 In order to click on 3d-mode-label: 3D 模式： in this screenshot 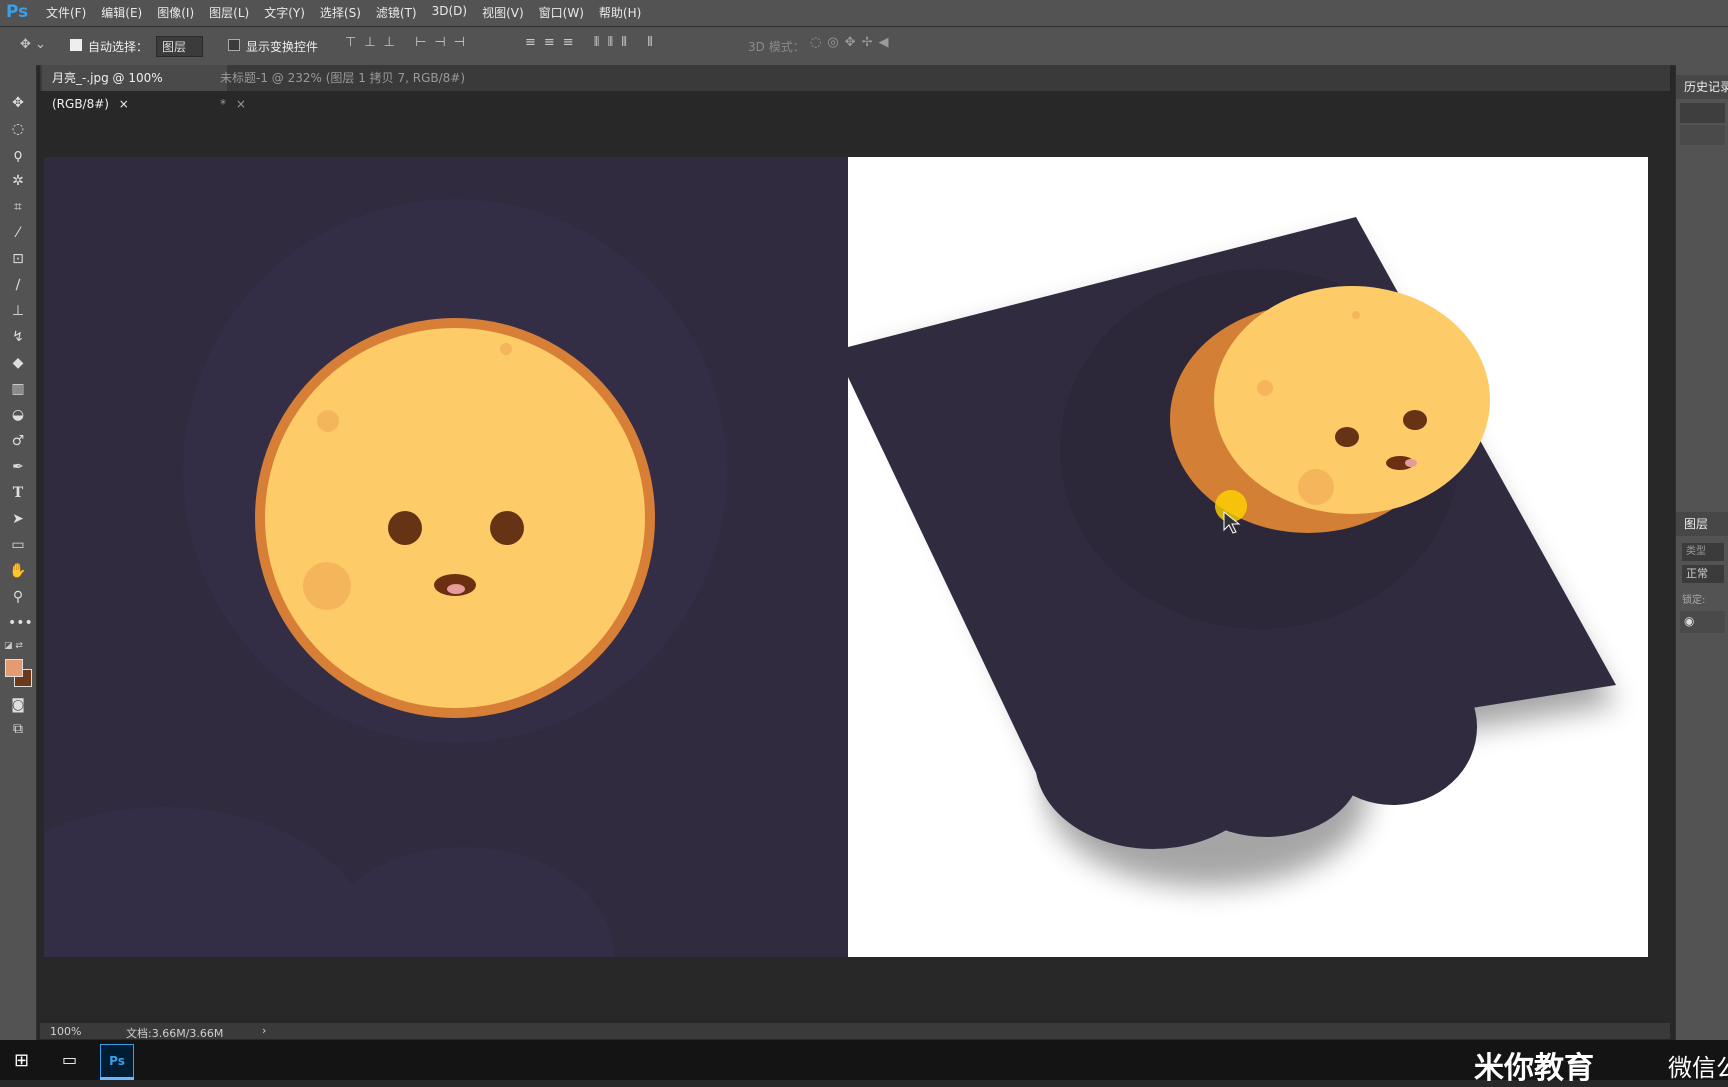, I will do `click(776, 47)`.